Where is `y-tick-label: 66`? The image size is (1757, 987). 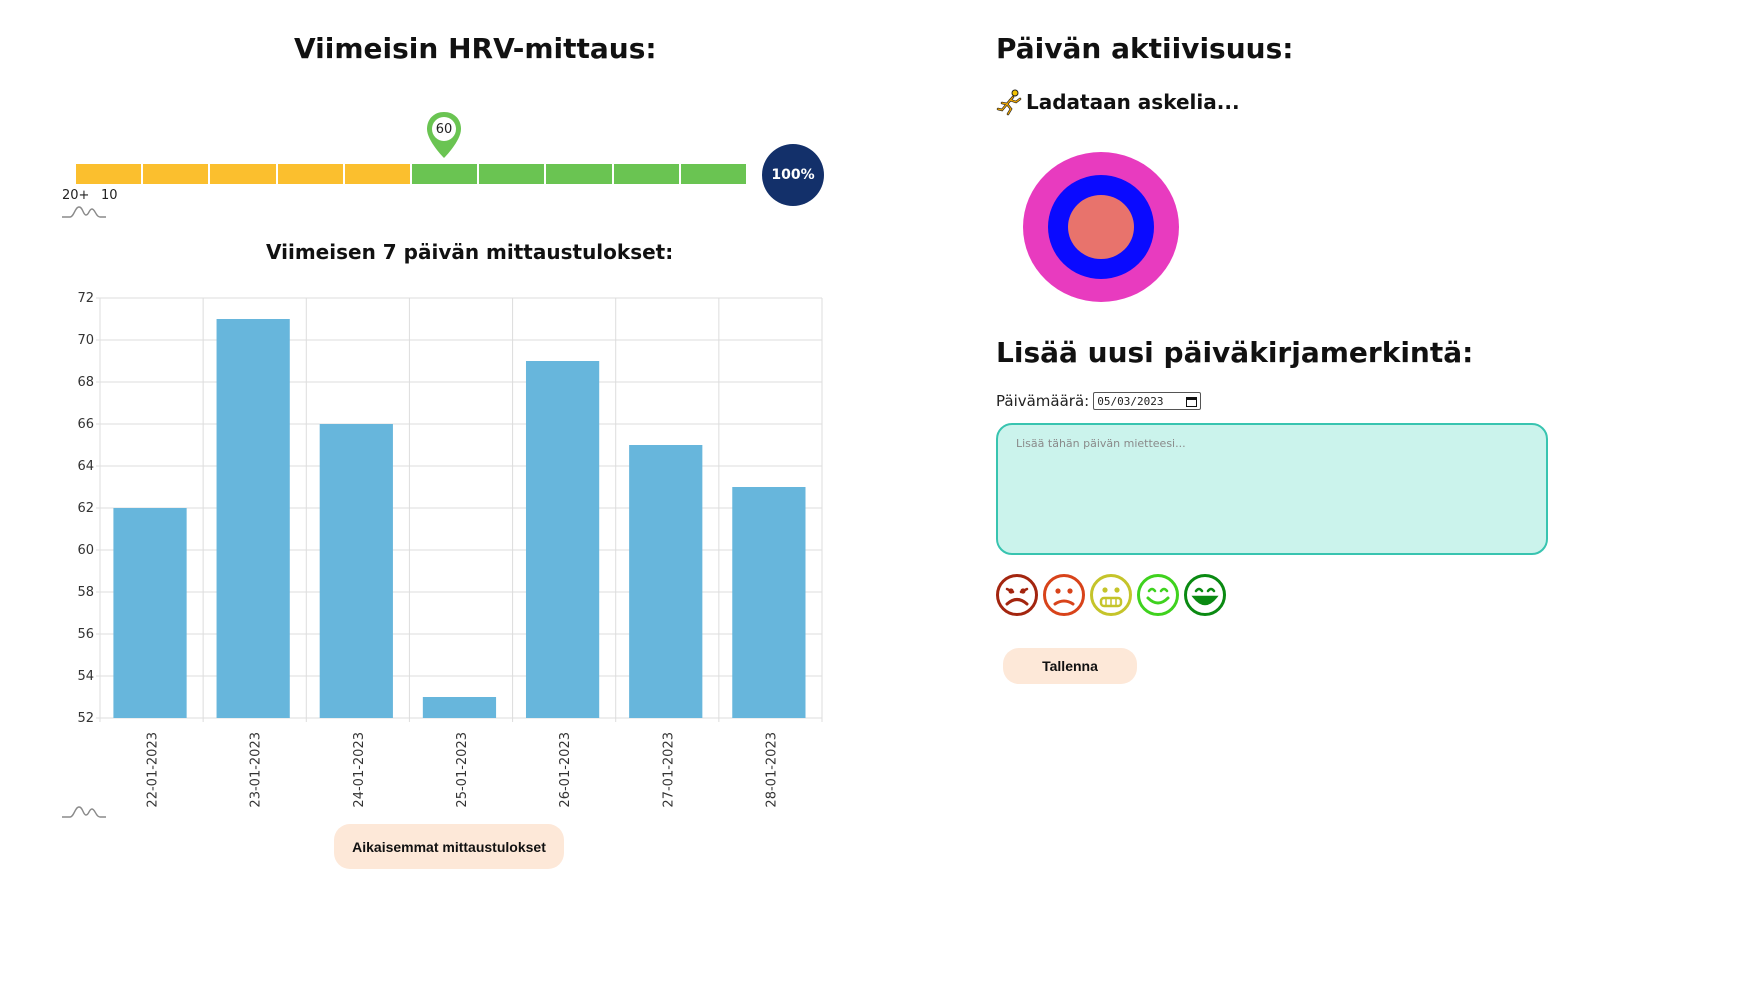
y-tick-label: 66 is located at coordinates (85, 424).